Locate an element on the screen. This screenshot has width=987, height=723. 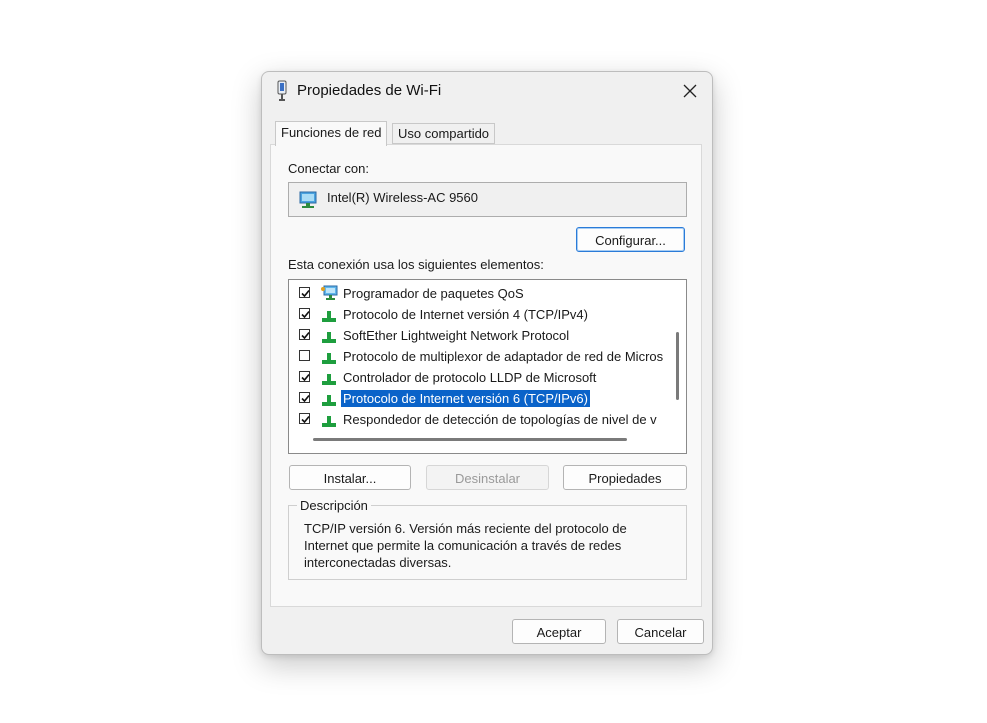
adapter-name: Intel(R) Wireless-AC 9560 is located at coordinates (402, 197).